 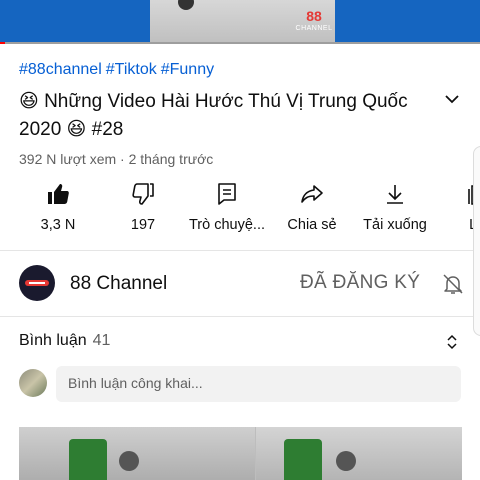 I want to click on video-progress-fill, so click(x=2, y=43).